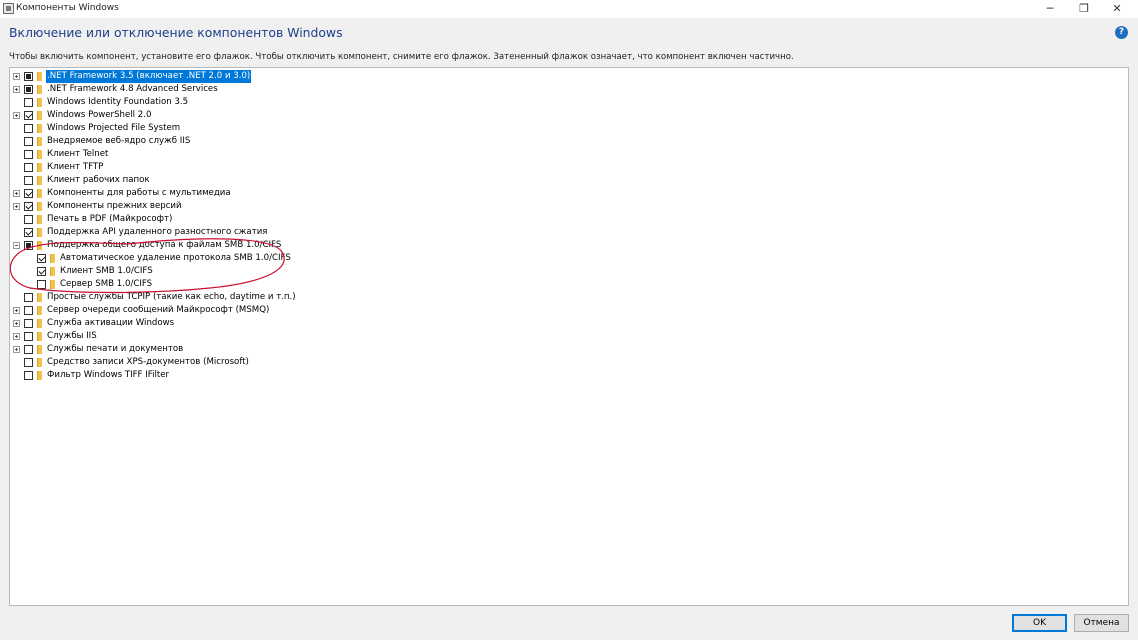 This screenshot has width=1138, height=640. What do you see at coordinates (360, 219) in the screenshot?
I see `feature-row: Печать в PDF (Майкрософт)` at bounding box center [360, 219].